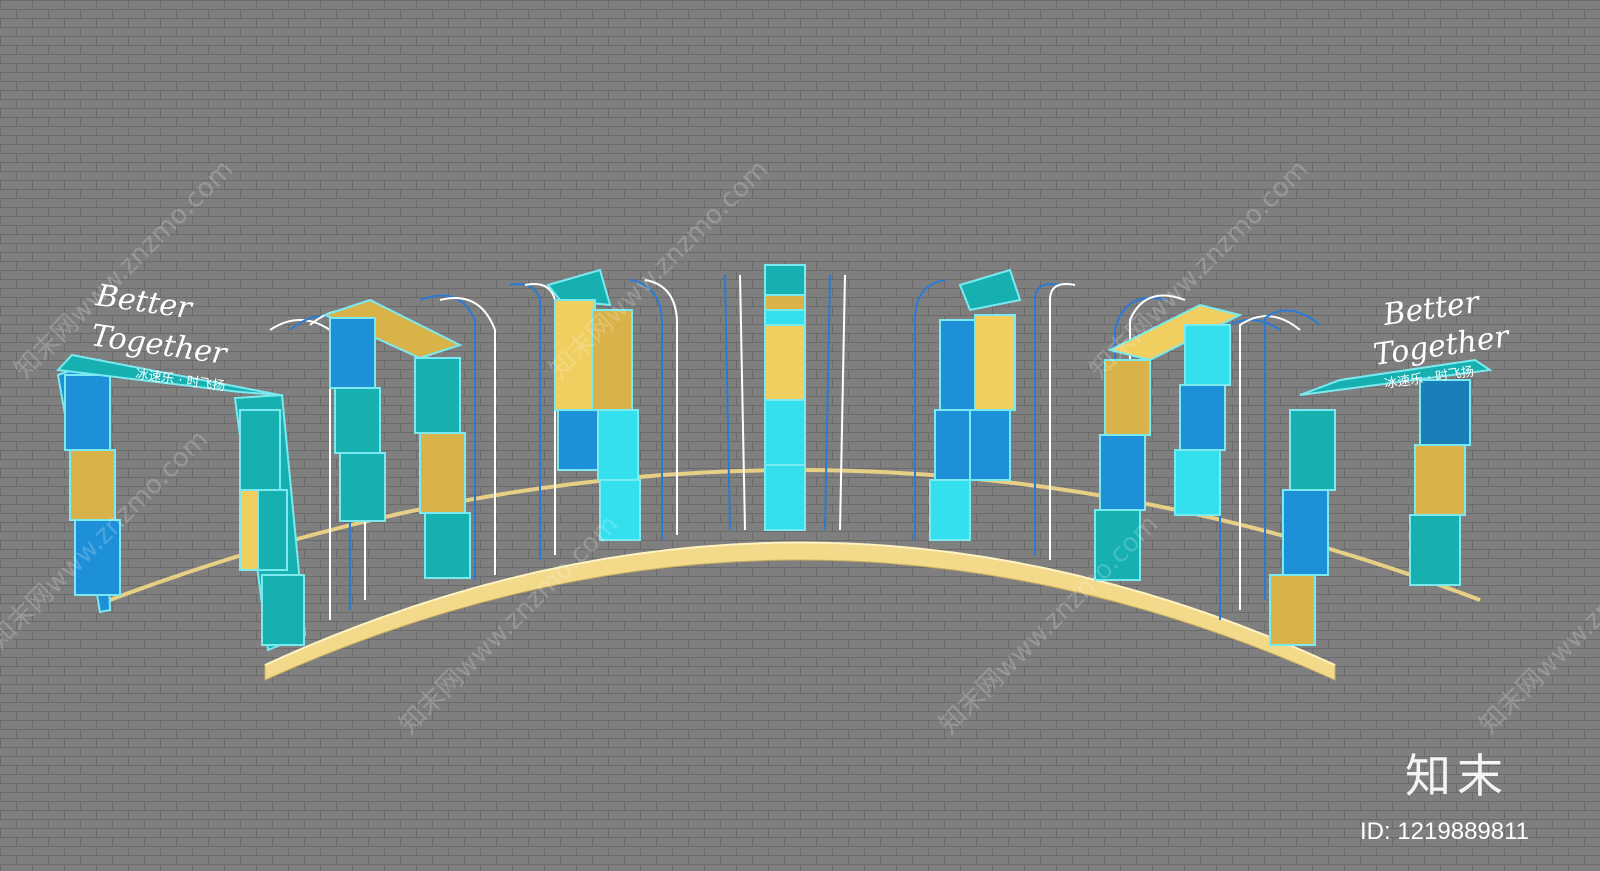 The width and height of the screenshot is (1600, 871). I want to click on image-id: ID: 1219889811, so click(1445, 831).